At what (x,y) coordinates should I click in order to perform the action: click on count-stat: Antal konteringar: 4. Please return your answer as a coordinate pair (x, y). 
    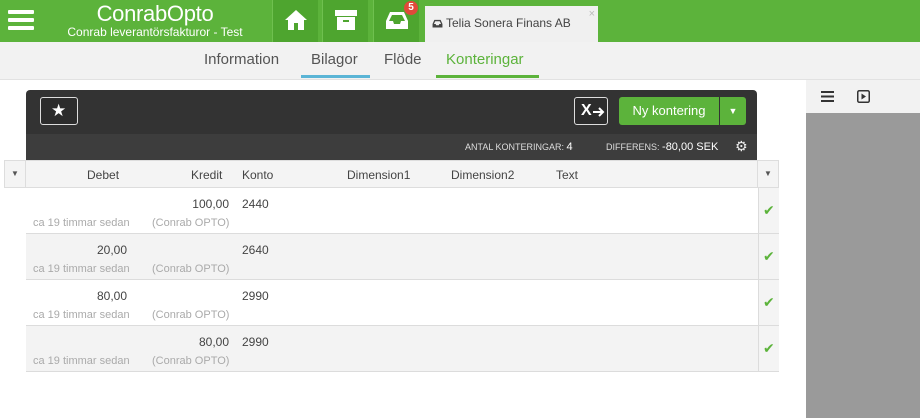
    Looking at the image, I should click on (519, 147).